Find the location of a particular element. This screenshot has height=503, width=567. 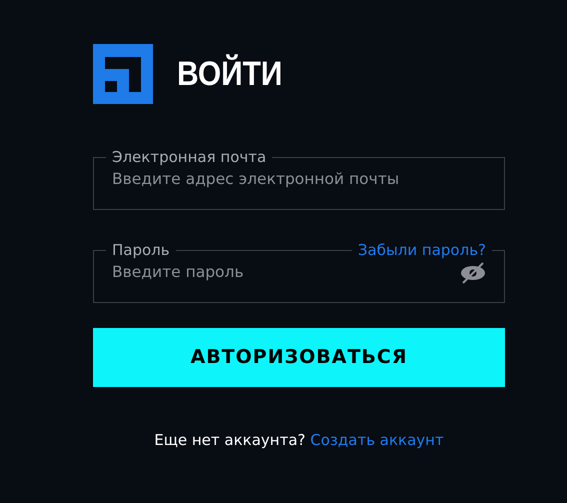

signup-prompt: Еще нет аккаунта? is located at coordinates (230, 440).